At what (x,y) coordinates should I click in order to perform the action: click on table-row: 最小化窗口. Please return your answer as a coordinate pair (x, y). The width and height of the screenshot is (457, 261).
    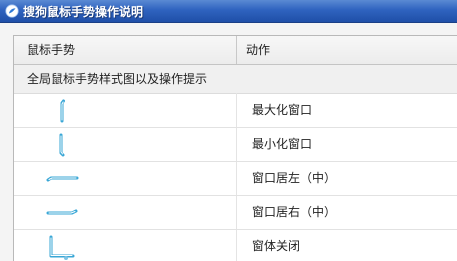
    Looking at the image, I should click on (235, 145).